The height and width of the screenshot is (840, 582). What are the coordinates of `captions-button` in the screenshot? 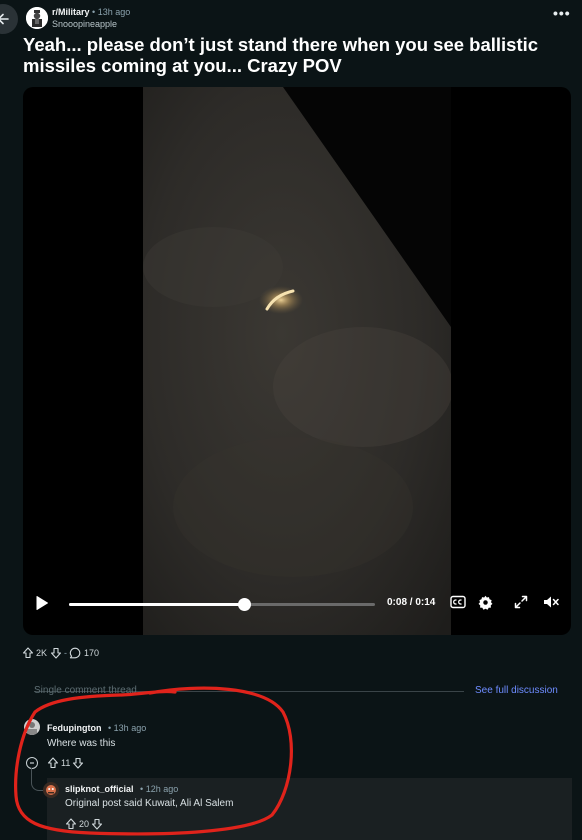 It's located at (458, 604).